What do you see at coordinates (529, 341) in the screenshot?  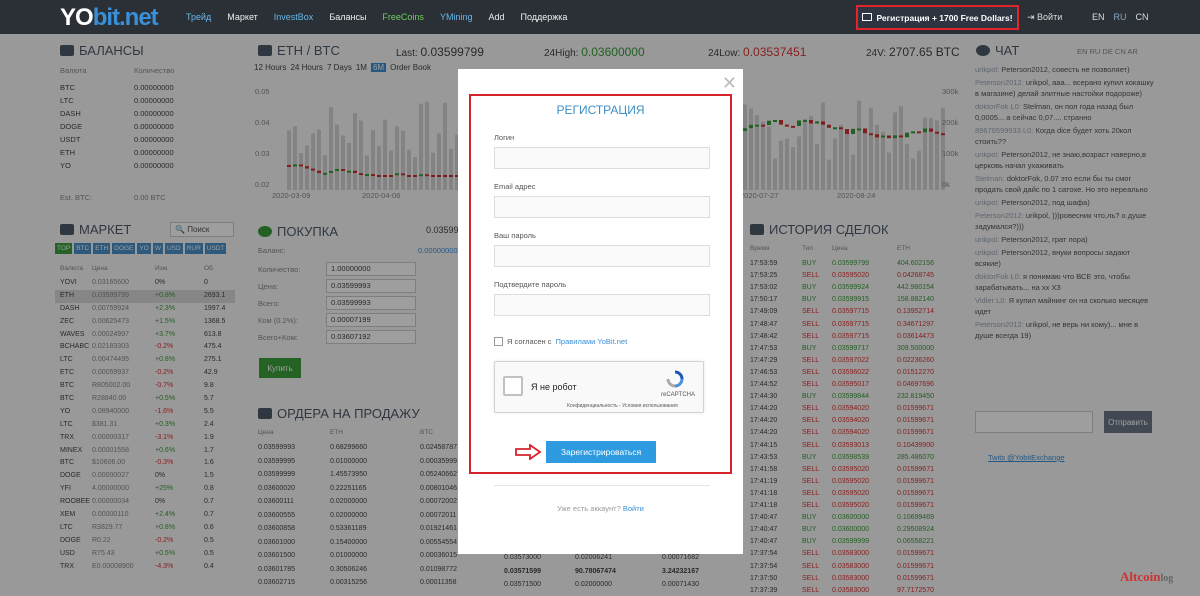 I see `agree-text: Я согласен с` at bounding box center [529, 341].